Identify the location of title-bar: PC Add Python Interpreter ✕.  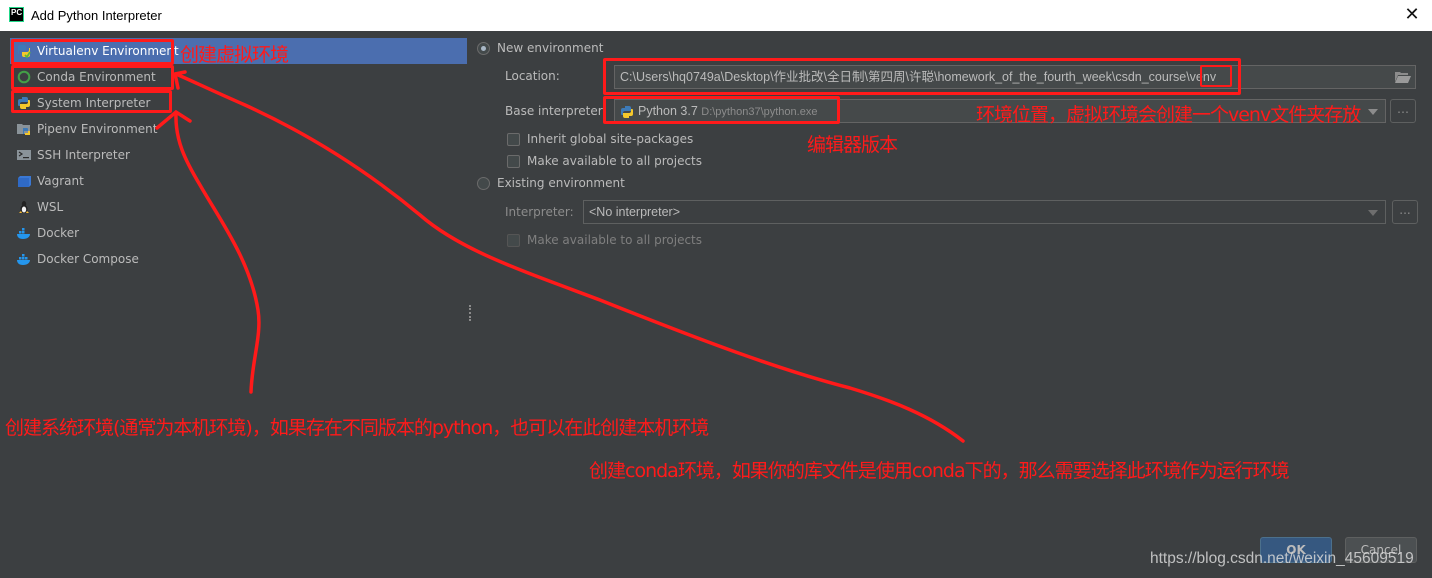
(716, 16).